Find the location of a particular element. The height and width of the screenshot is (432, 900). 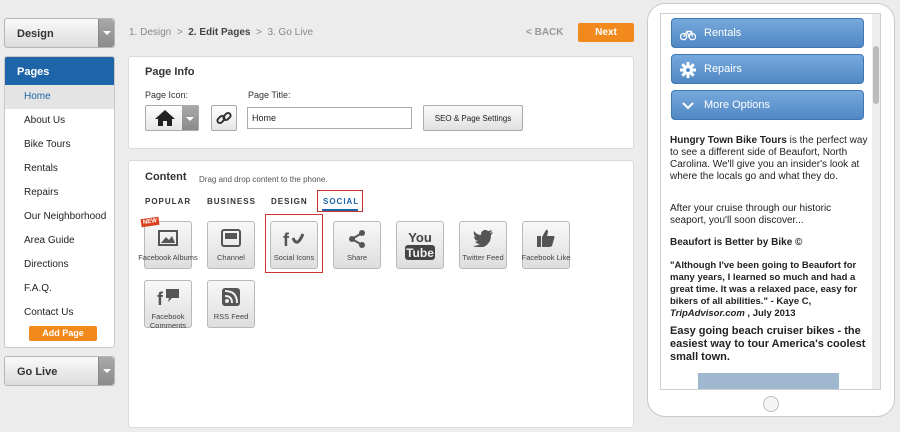

page-title-input is located at coordinates (329, 118).